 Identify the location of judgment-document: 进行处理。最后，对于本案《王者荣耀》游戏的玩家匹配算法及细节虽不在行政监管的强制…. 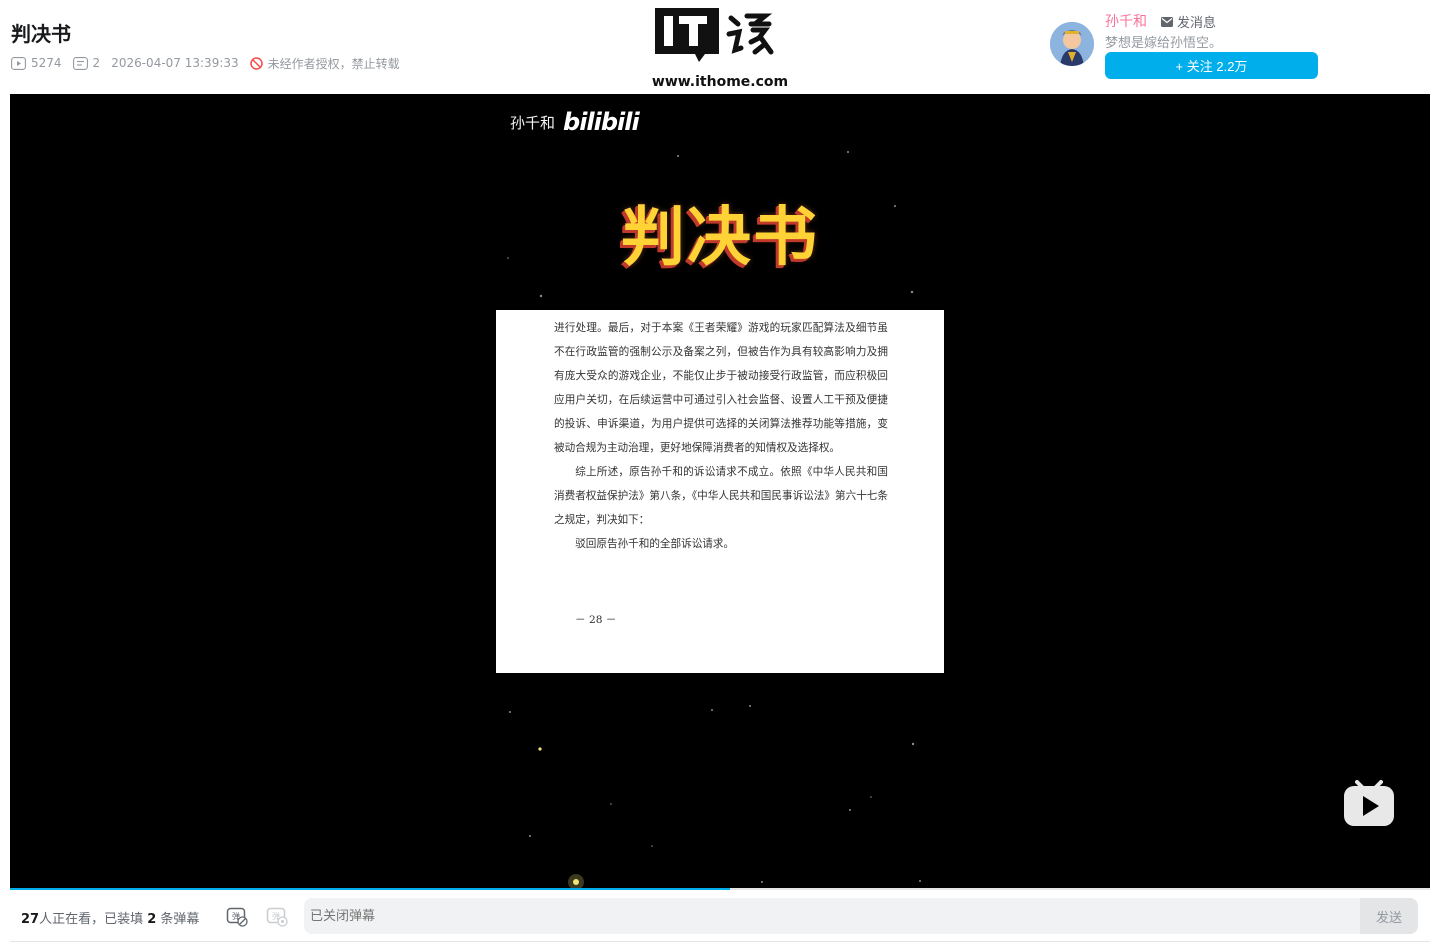
(720, 491).